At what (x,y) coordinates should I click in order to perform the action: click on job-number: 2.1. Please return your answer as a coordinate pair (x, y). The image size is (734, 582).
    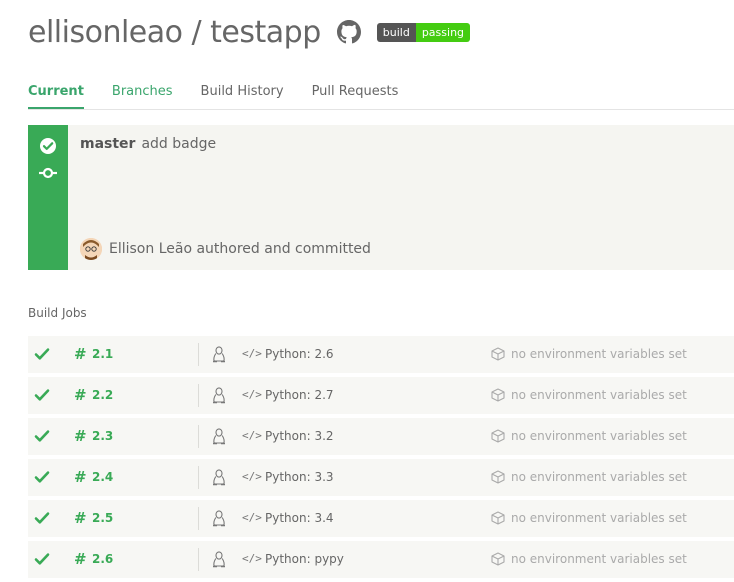
    Looking at the image, I should click on (102, 354).